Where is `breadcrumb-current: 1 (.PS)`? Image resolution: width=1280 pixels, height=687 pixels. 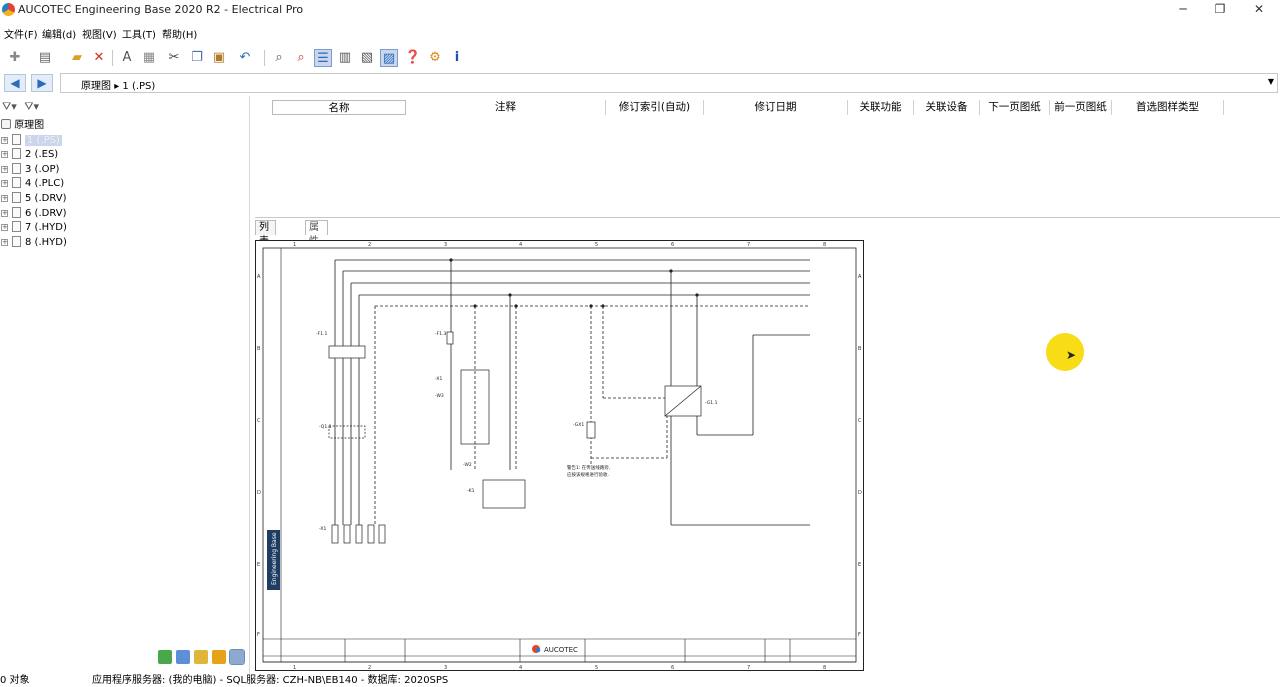 breadcrumb-current: 1 (.PS) is located at coordinates (138, 86).